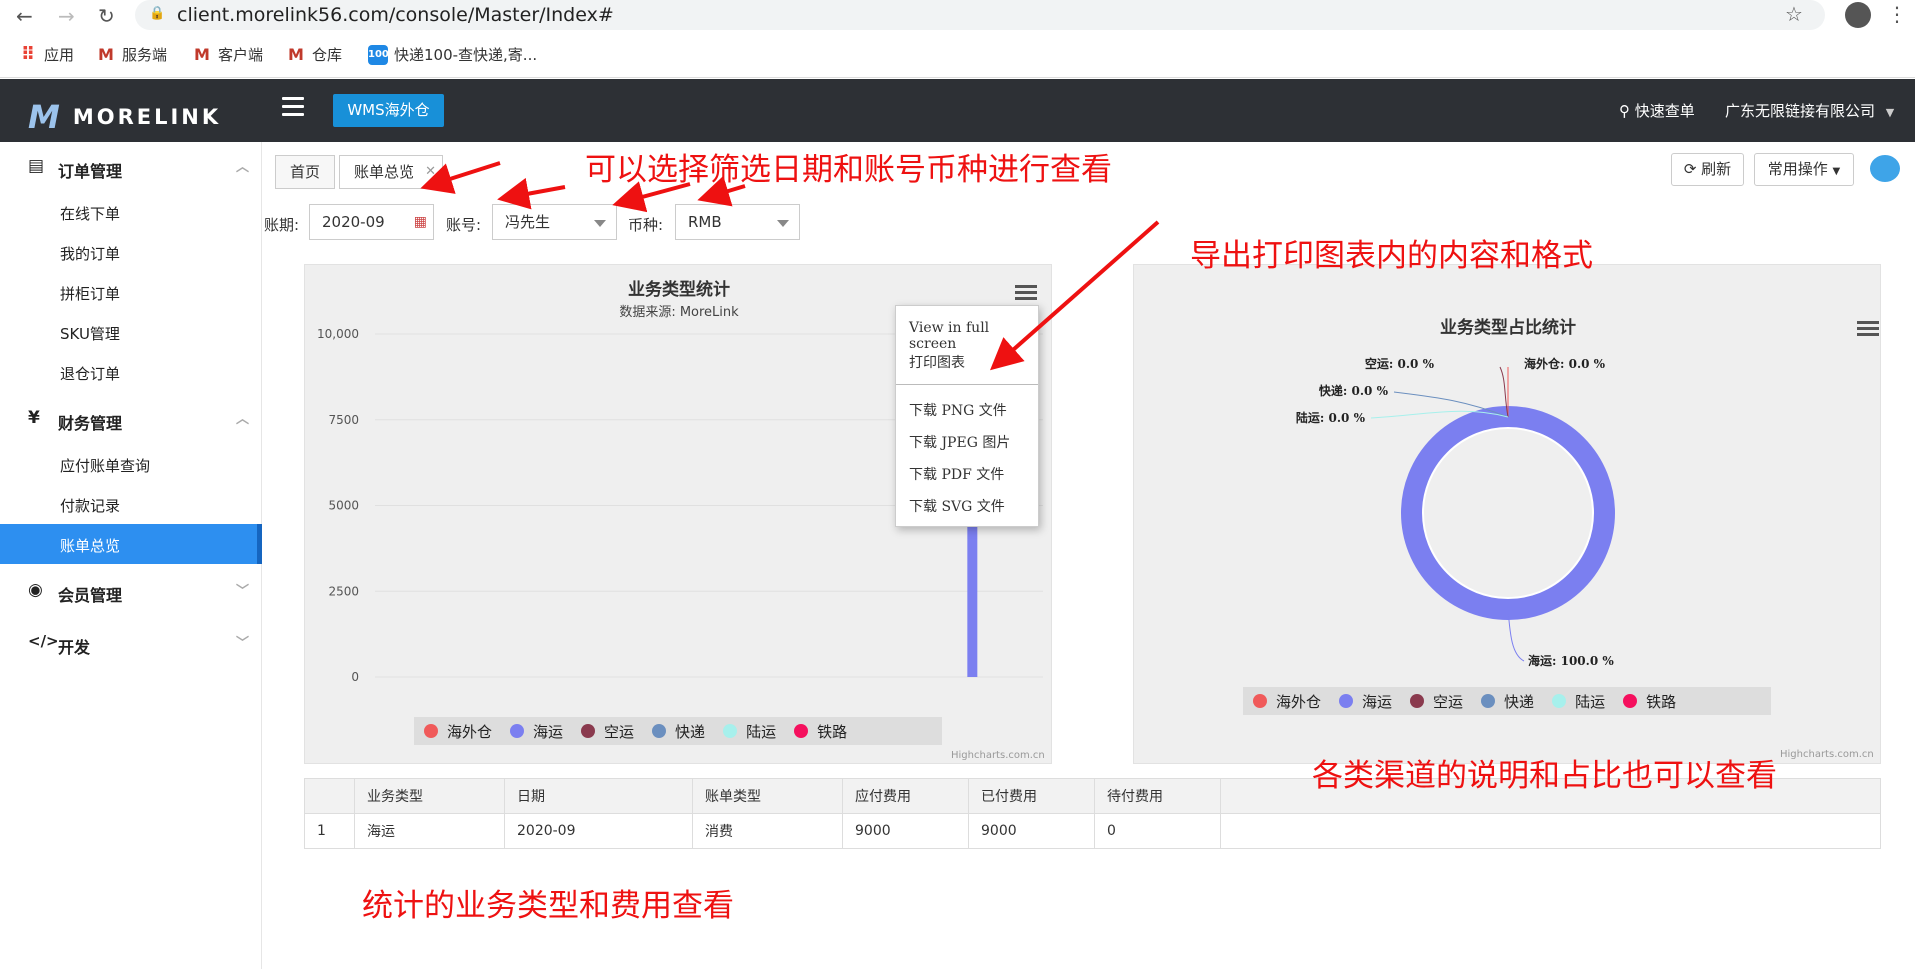 This screenshot has width=1915, height=969. What do you see at coordinates (967, 384) in the screenshot?
I see `menu-divider` at bounding box center [967, 384].